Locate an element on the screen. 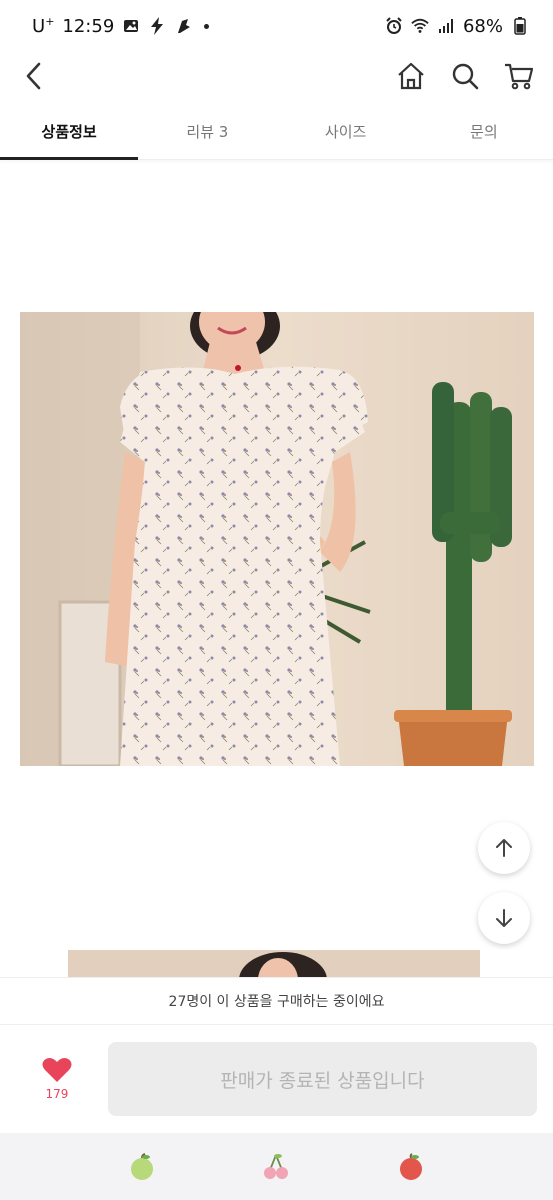 The image size is (553, 1200). search-icon is located at coordinates (465, 76).